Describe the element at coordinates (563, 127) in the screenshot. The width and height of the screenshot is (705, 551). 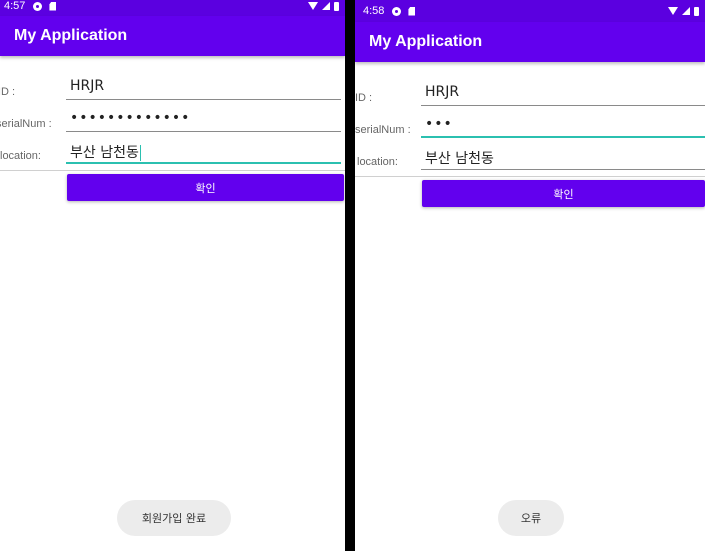
I see `serial-input: •••` at that location.